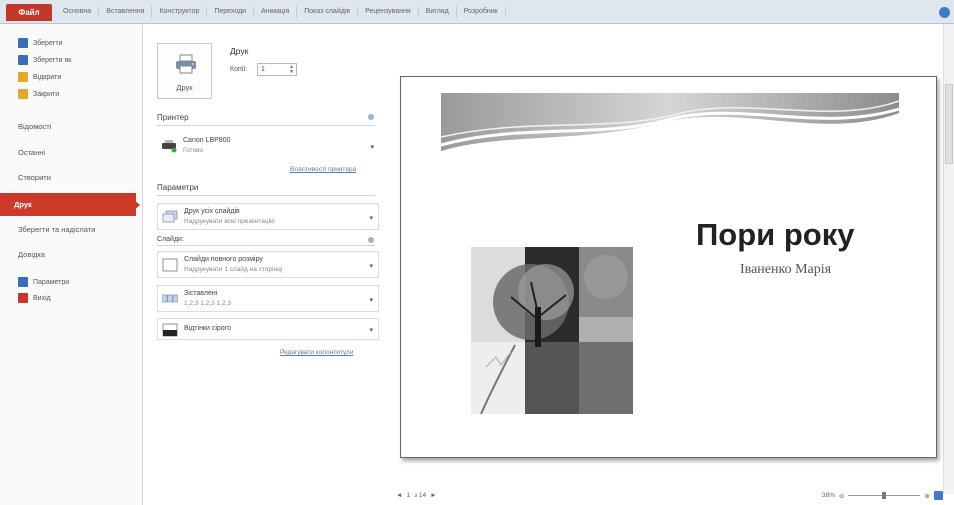 Image resolution: width=954 pixels, height=505 pixels. I want to click on print-range-desc: Надрукувати всю презентацію, so click(229, 221).